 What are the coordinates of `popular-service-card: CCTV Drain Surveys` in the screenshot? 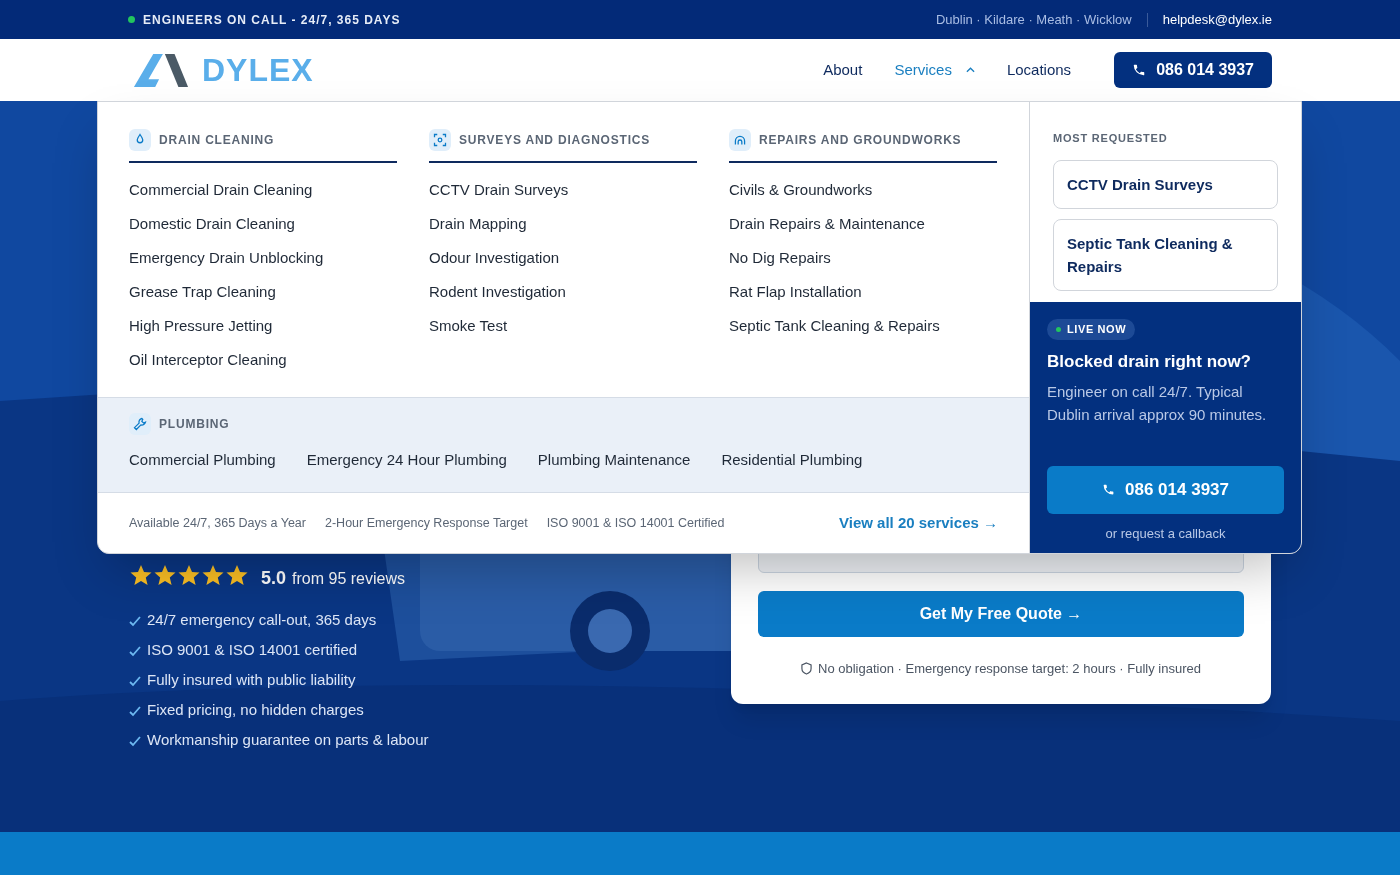 It's located at (1165, 184).